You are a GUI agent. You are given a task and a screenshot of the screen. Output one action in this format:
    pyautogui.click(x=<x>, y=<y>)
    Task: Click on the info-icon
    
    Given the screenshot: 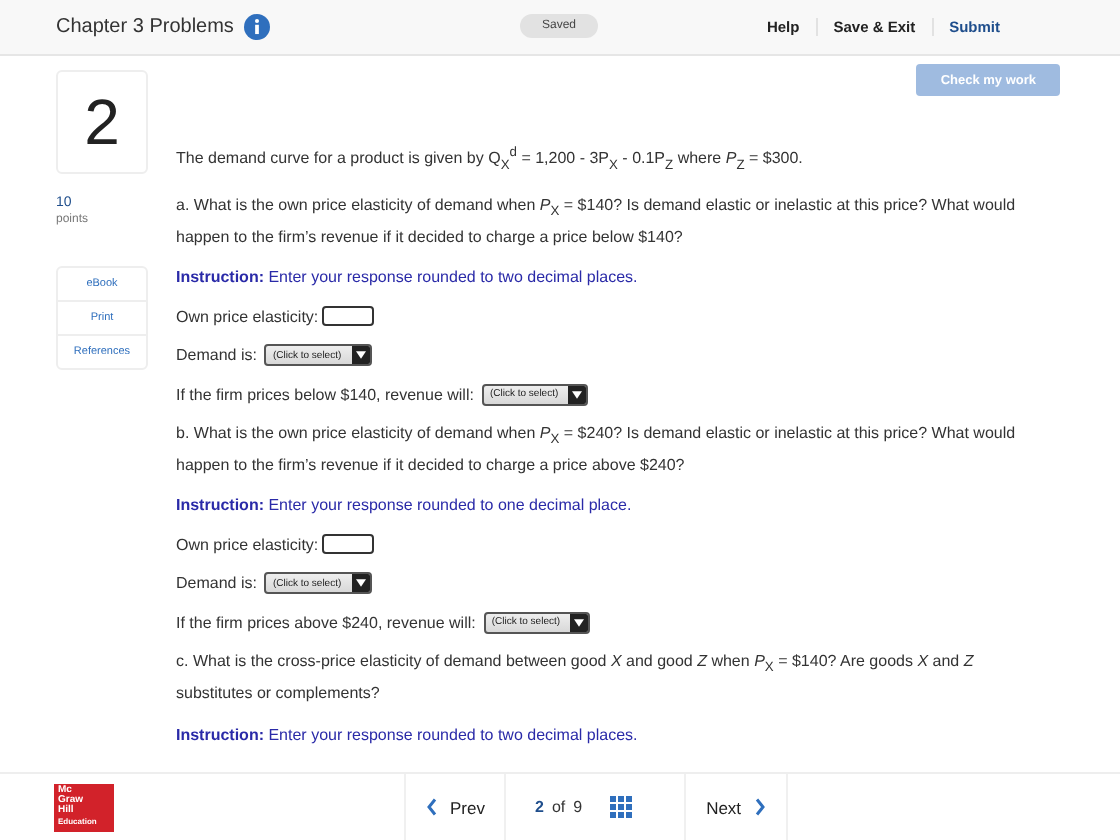 What is the action you would take?
    pyautogui.click(x=256, y=27)
    